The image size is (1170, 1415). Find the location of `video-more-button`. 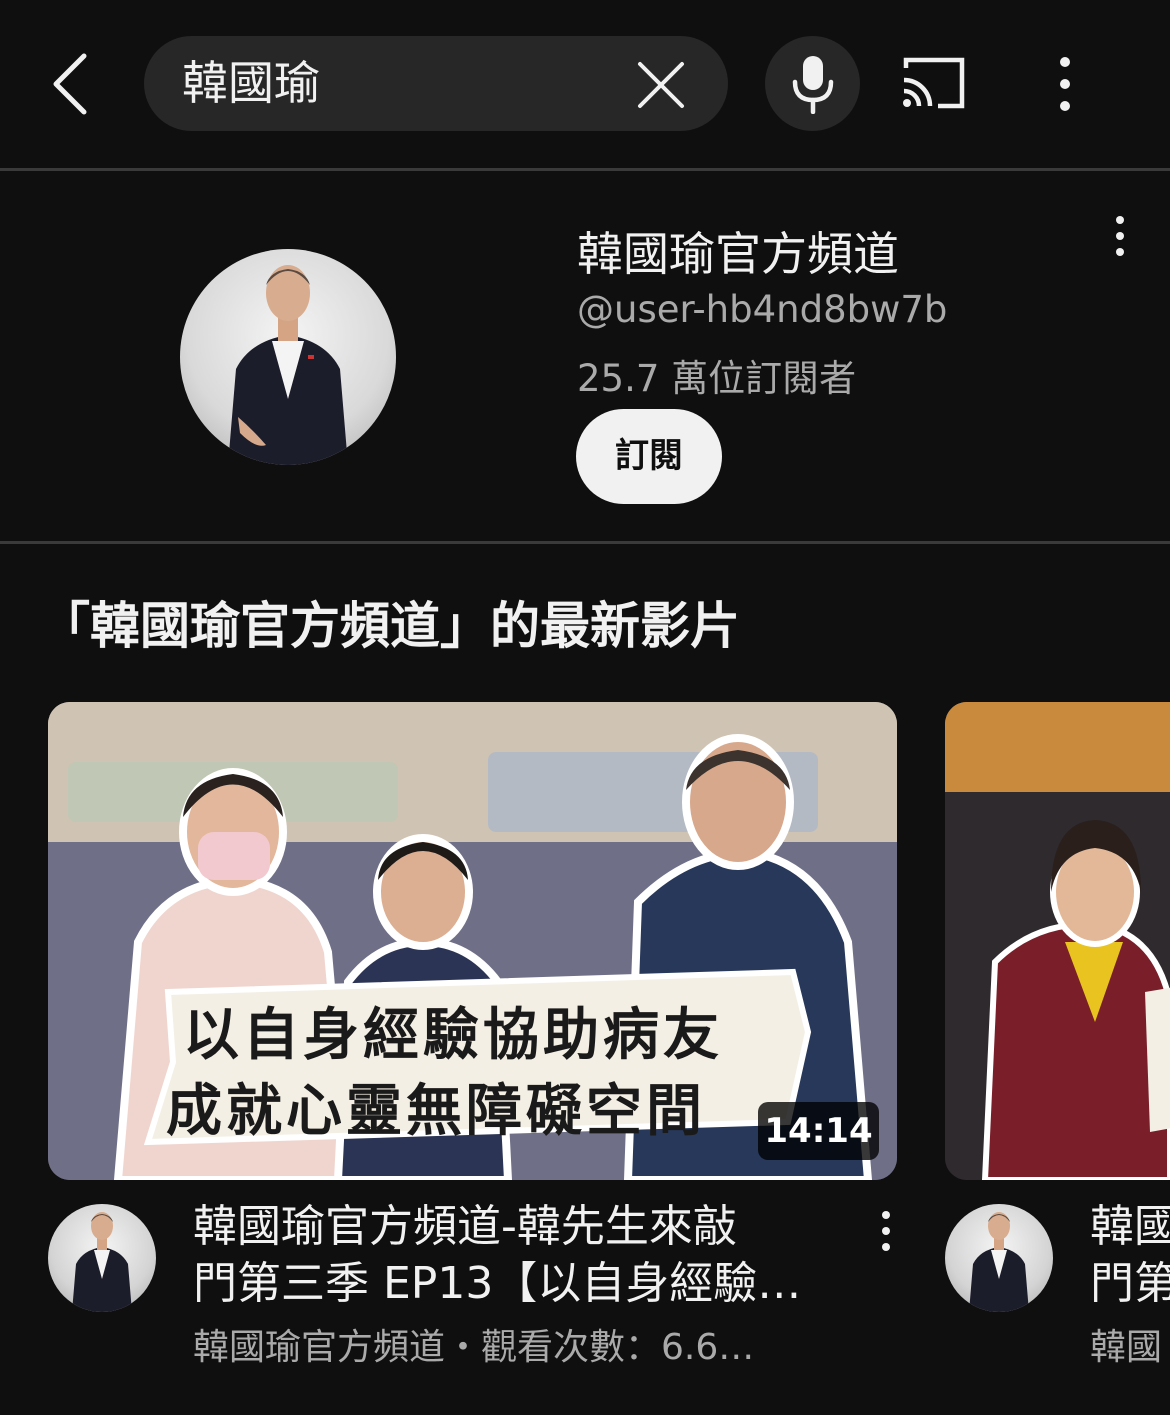

video-more-button is located at coordinates (886, 1231).